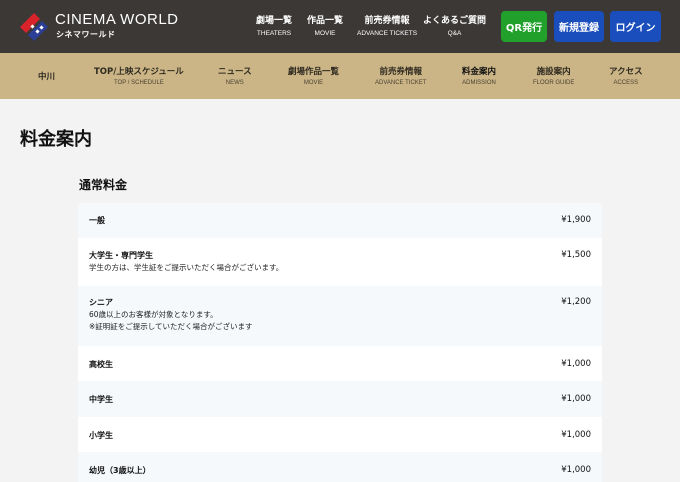 This screenshot has height=482, width=680. Describe the element at coordinates (626, 72) in the screenshot. I see `subnav-access-label: アクセス` at that location.